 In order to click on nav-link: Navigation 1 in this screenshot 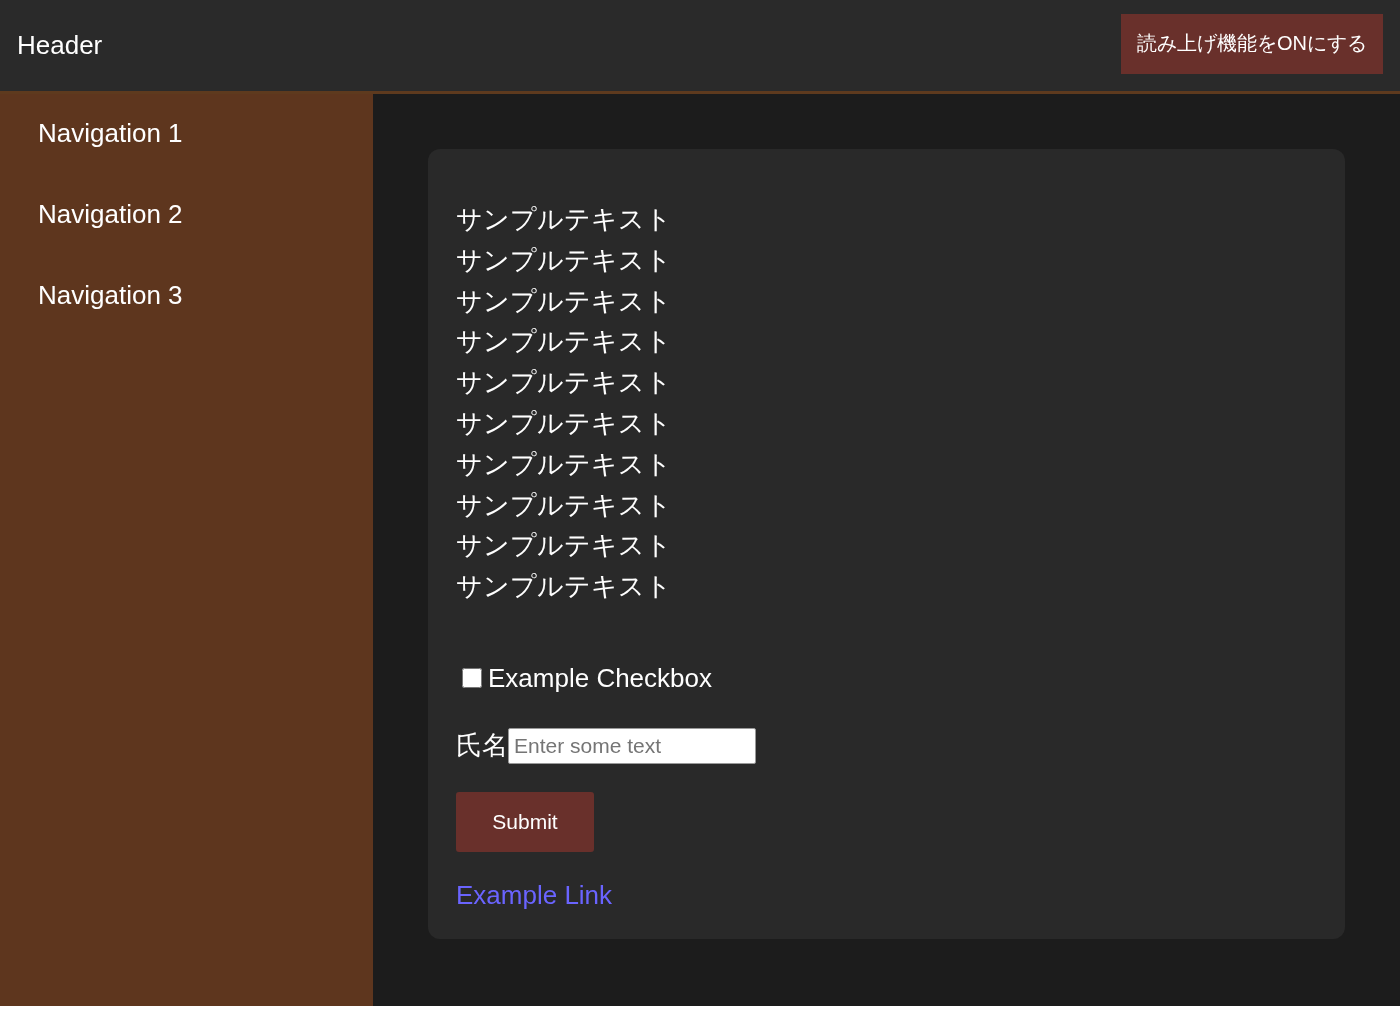, I will do `click(110, 156)`.